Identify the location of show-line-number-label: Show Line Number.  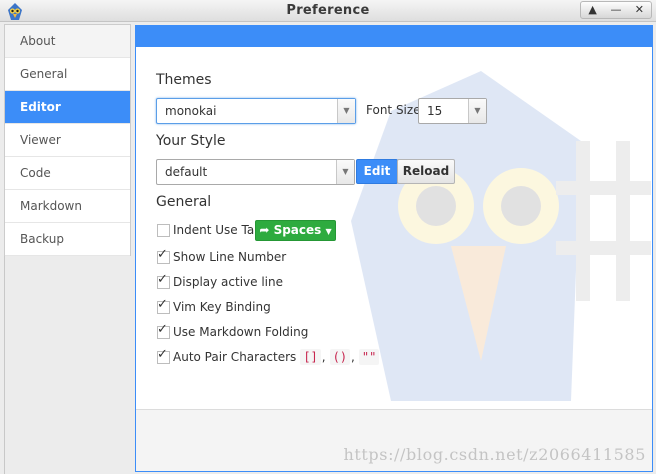
(230, 257).